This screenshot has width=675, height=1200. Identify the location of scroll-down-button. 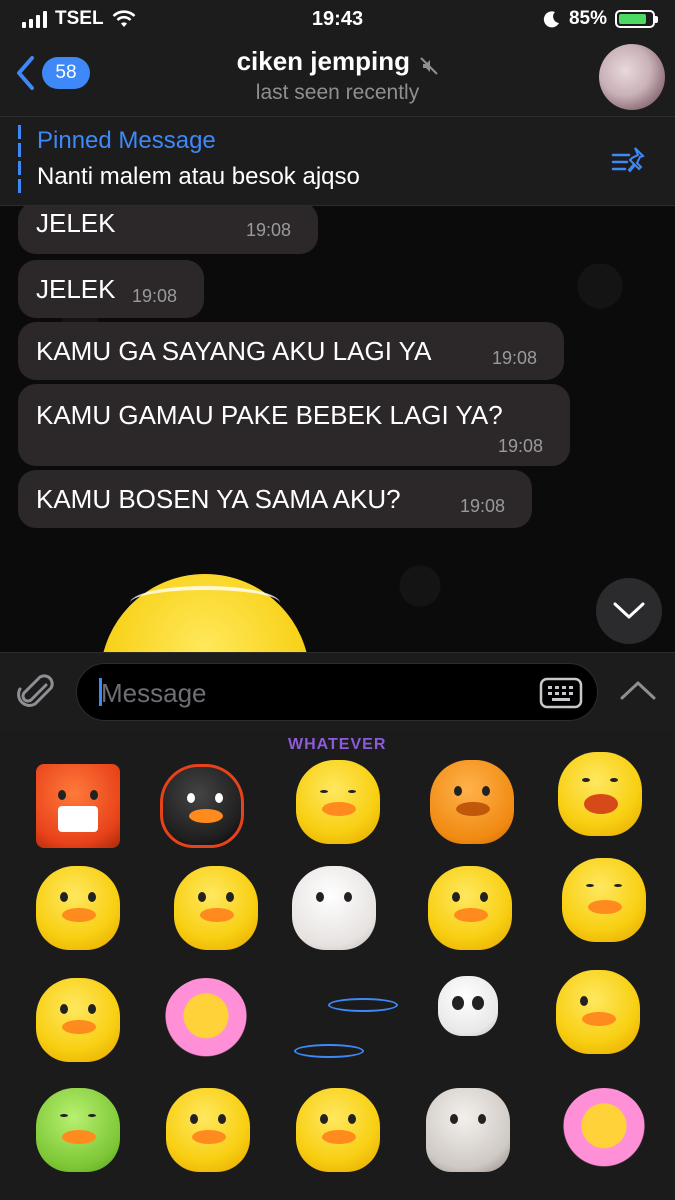
(629, 611).